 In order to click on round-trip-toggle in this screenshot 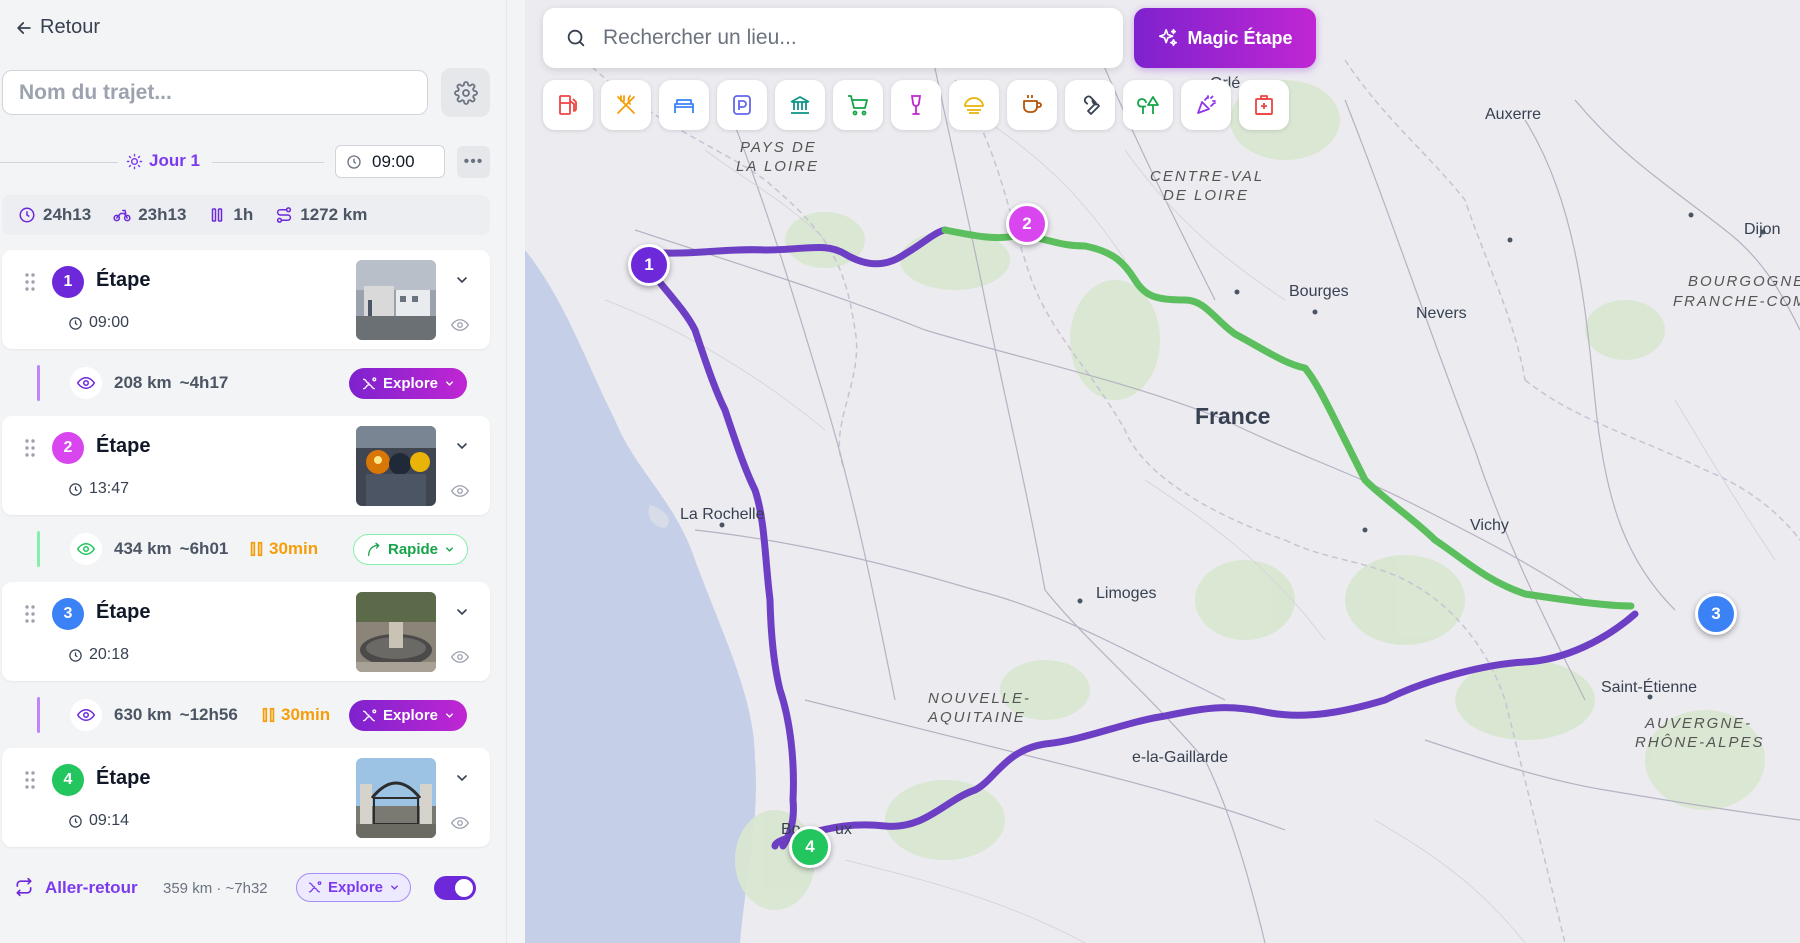, I will do `click(455, 888)`.